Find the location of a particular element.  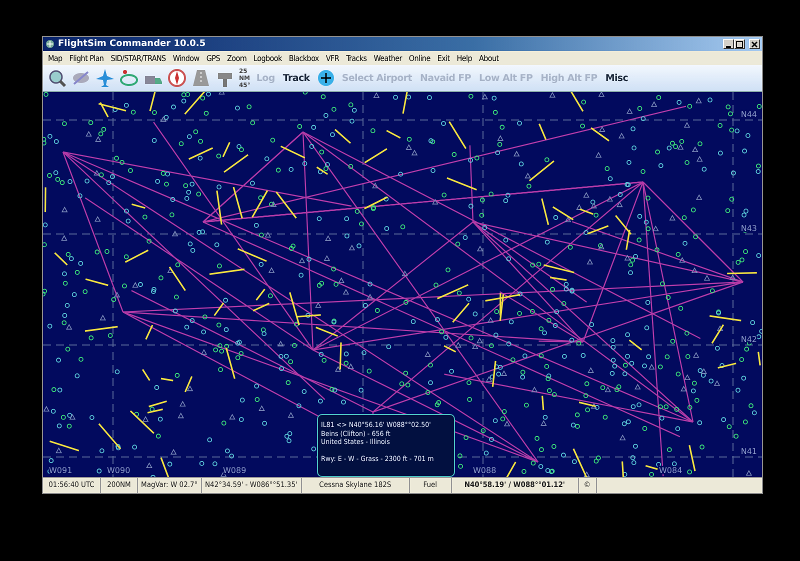

compass-icon is located at coordinates (177, 78).